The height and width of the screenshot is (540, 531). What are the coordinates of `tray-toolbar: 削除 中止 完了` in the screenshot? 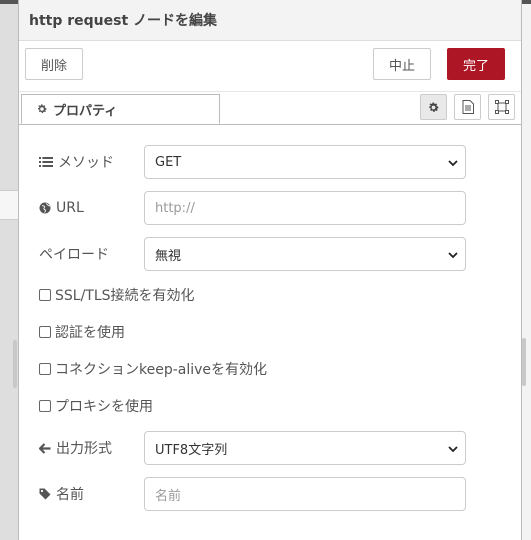 It's located at (270, 66).